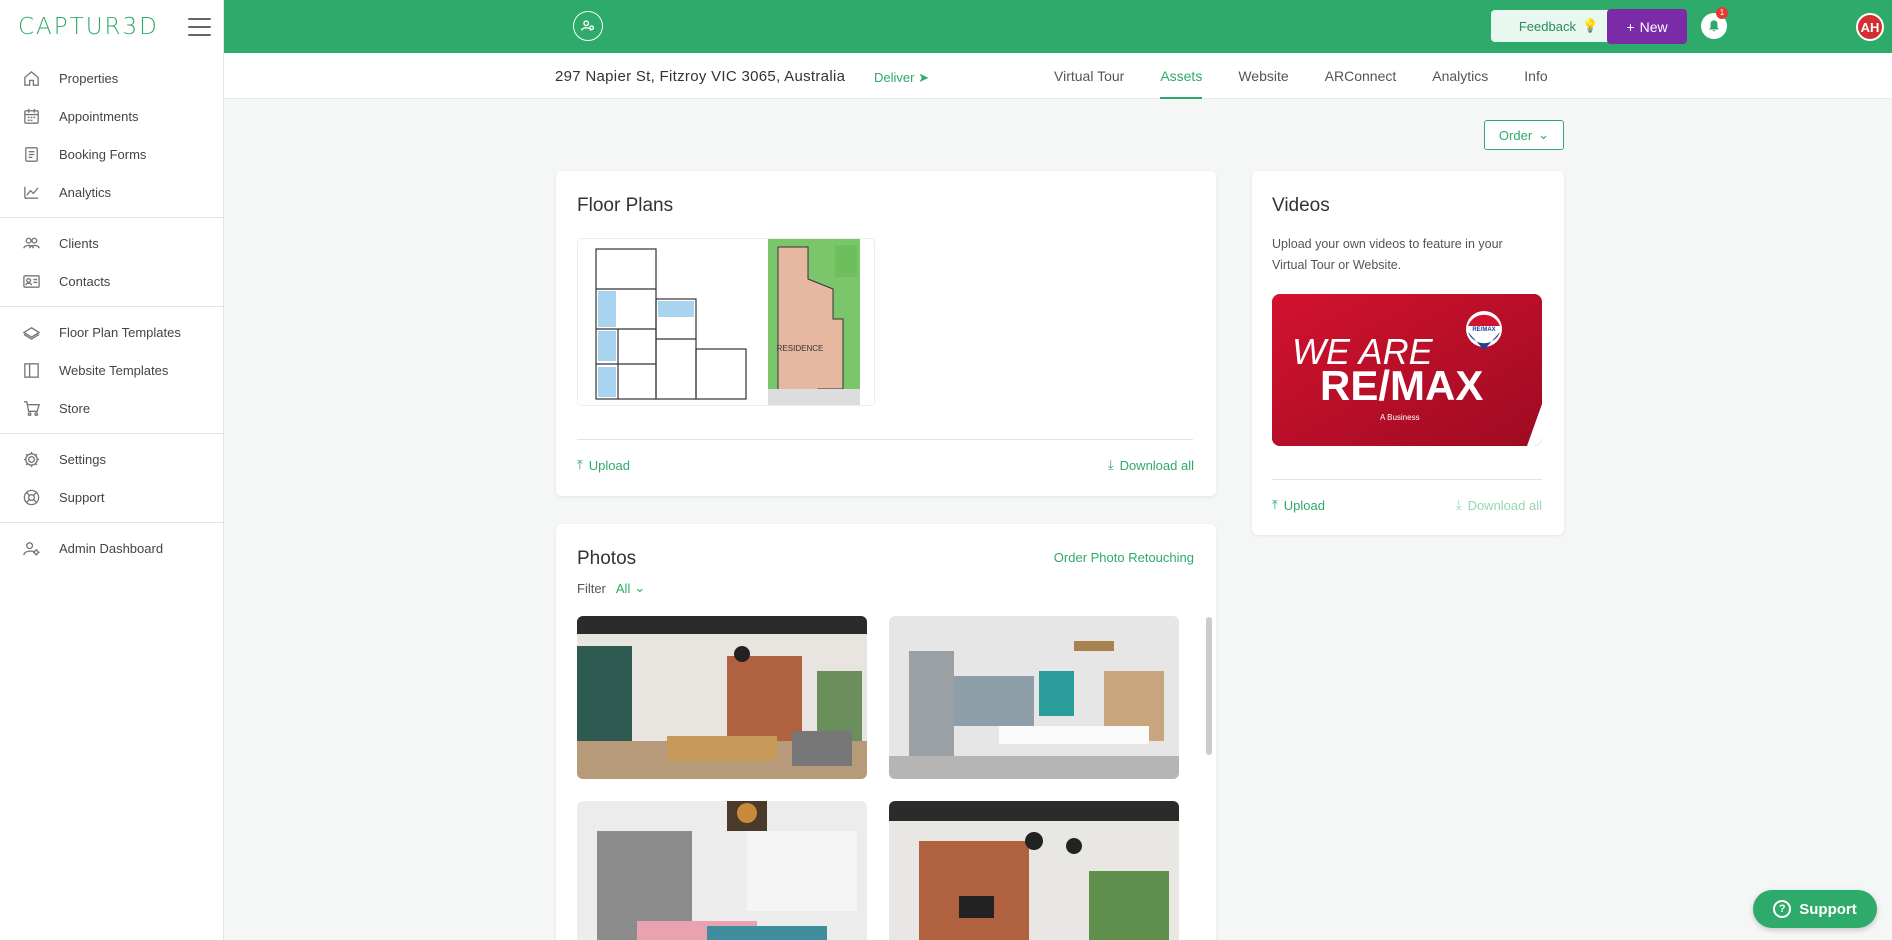  I want to click on photo-living-room, so click(722, 697).